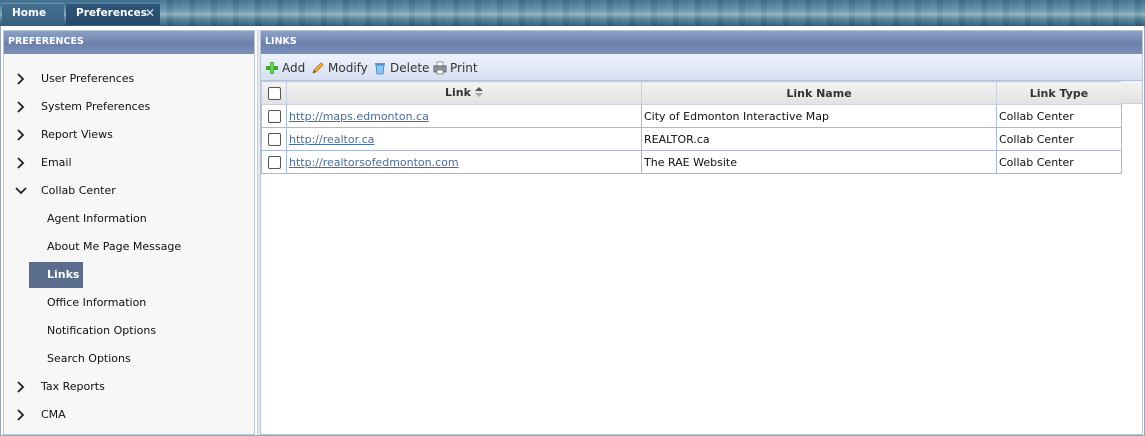 The width and height of the screenshot is (1145, 436). Describe the element at coordinates (478, 93) in the screenshot. I see `sort-icon` at that location.